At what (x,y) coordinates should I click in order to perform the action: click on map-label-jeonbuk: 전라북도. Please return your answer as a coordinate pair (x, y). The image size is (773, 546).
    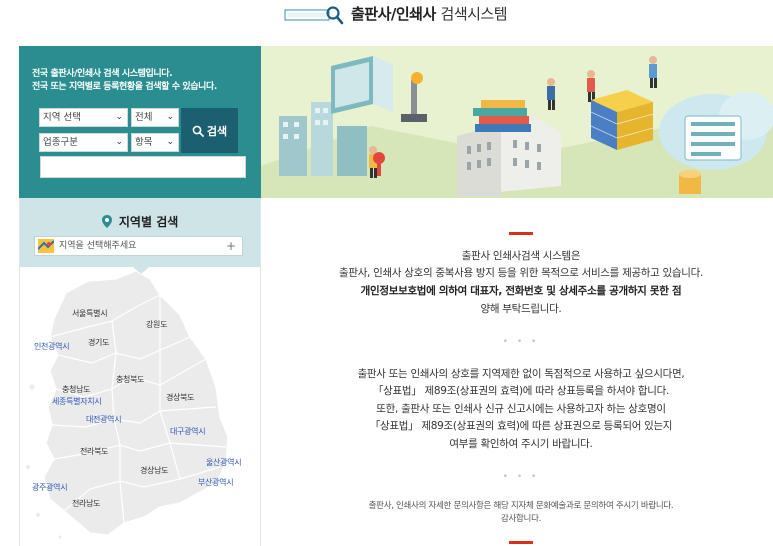
    Looking at the image, I should click on (94, 451).